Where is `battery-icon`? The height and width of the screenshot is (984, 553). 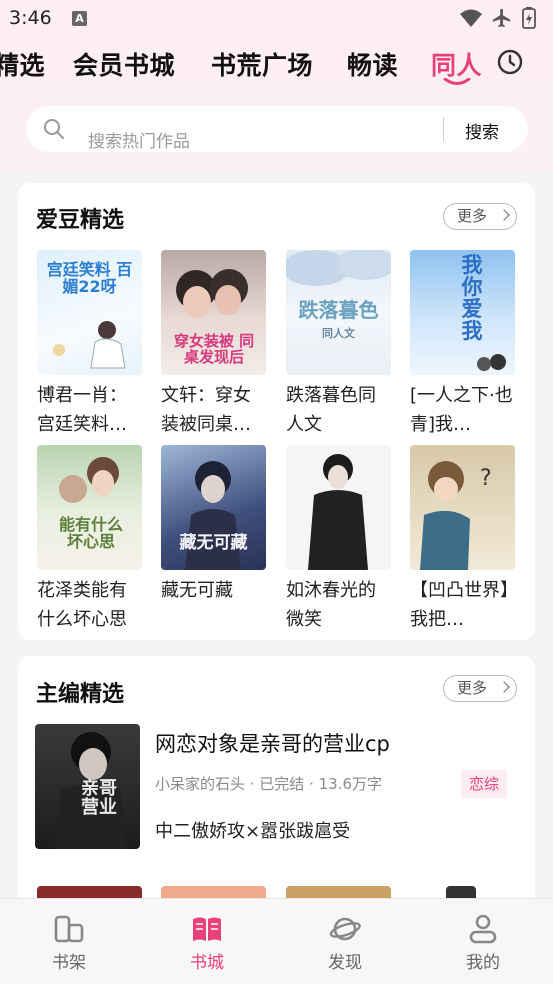 battery-icon is located at coordinates (529, 18).